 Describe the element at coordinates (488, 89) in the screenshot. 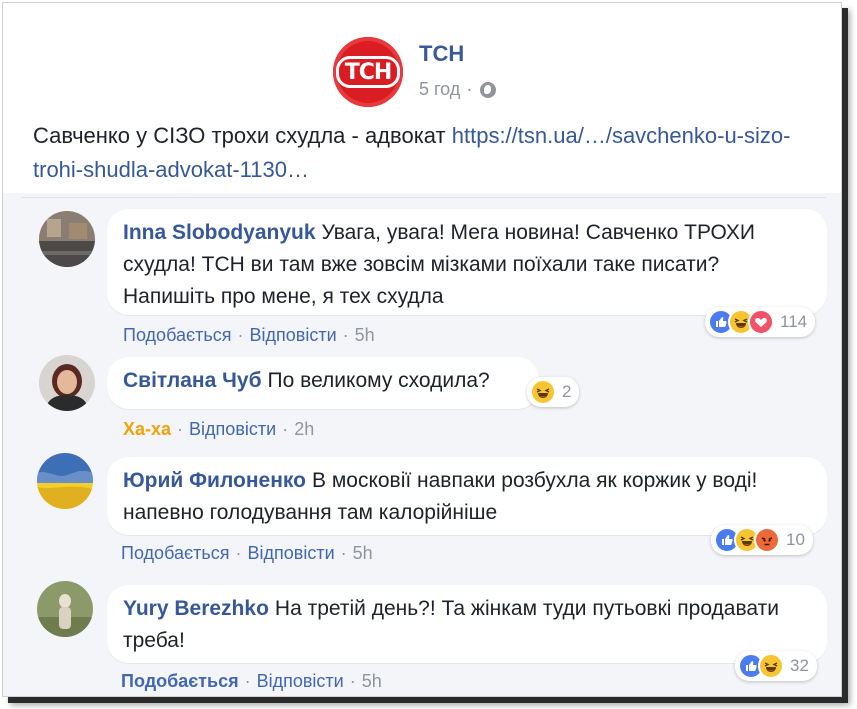

I see `globe-icon` at that location.